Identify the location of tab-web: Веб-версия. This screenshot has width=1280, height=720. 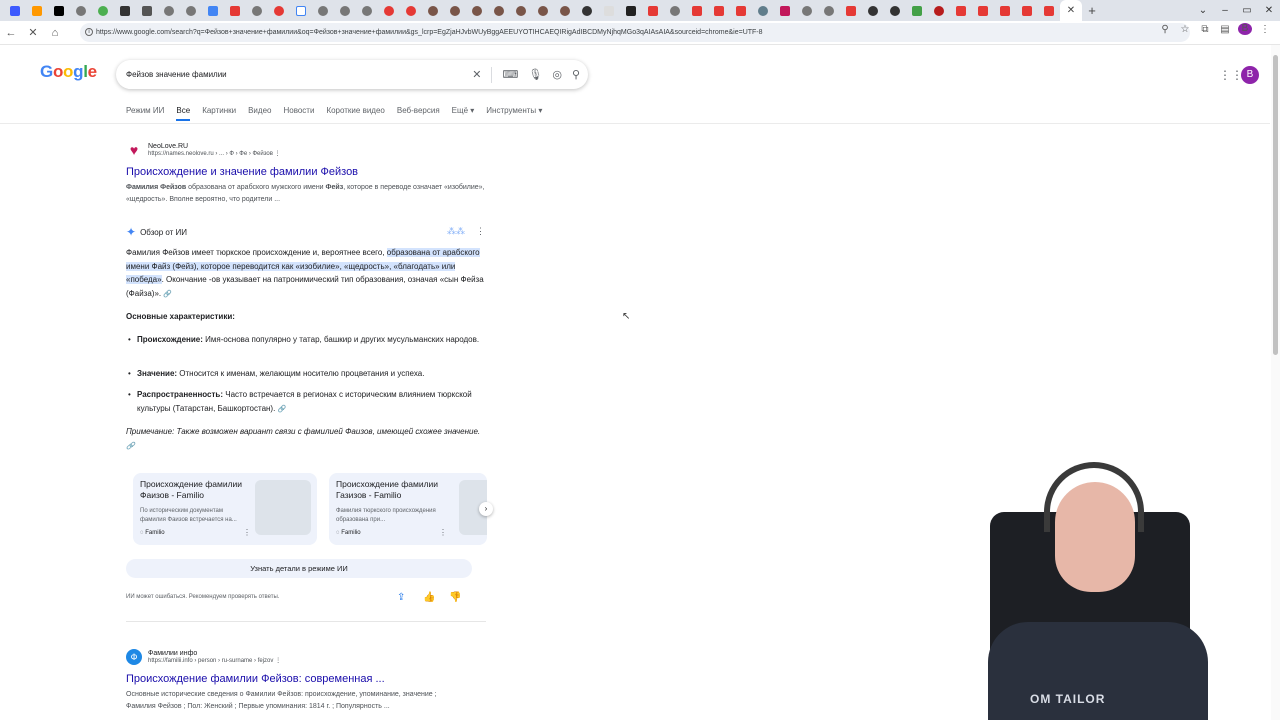
(418, 110).